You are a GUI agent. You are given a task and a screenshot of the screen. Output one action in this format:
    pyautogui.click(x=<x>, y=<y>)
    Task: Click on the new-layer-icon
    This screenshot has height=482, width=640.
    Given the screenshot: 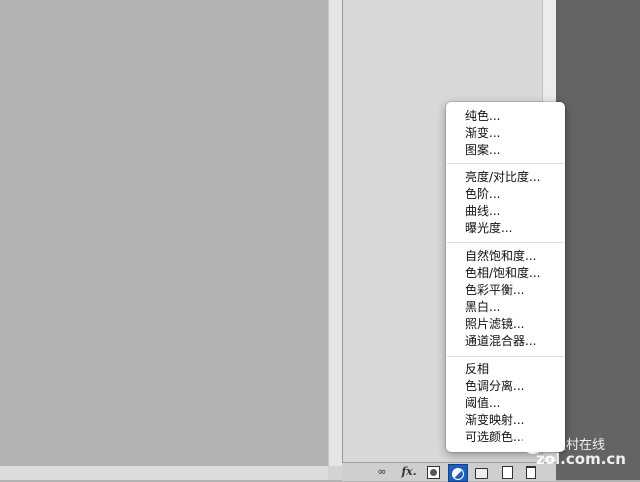 What is the action you would take?
    pyautogui.click(x=507, y=472)
    